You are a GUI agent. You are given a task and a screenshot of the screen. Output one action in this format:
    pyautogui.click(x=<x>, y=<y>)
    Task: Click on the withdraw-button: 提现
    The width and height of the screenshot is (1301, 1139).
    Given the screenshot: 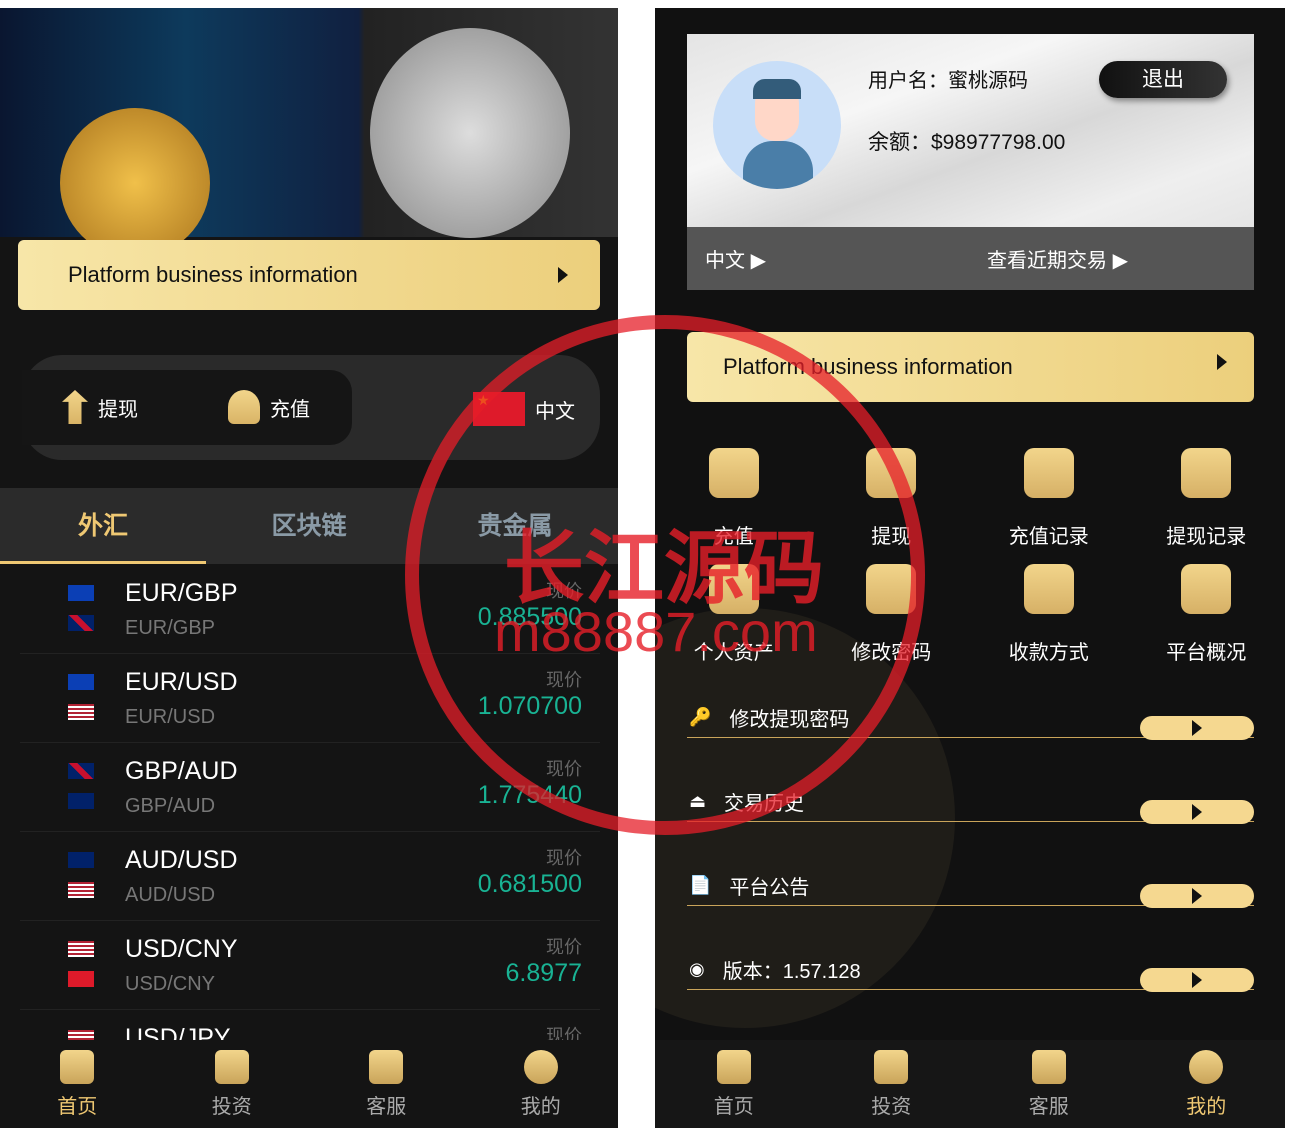 What is the action you would take?
    pyautogui.click(x=100, y=407)
    